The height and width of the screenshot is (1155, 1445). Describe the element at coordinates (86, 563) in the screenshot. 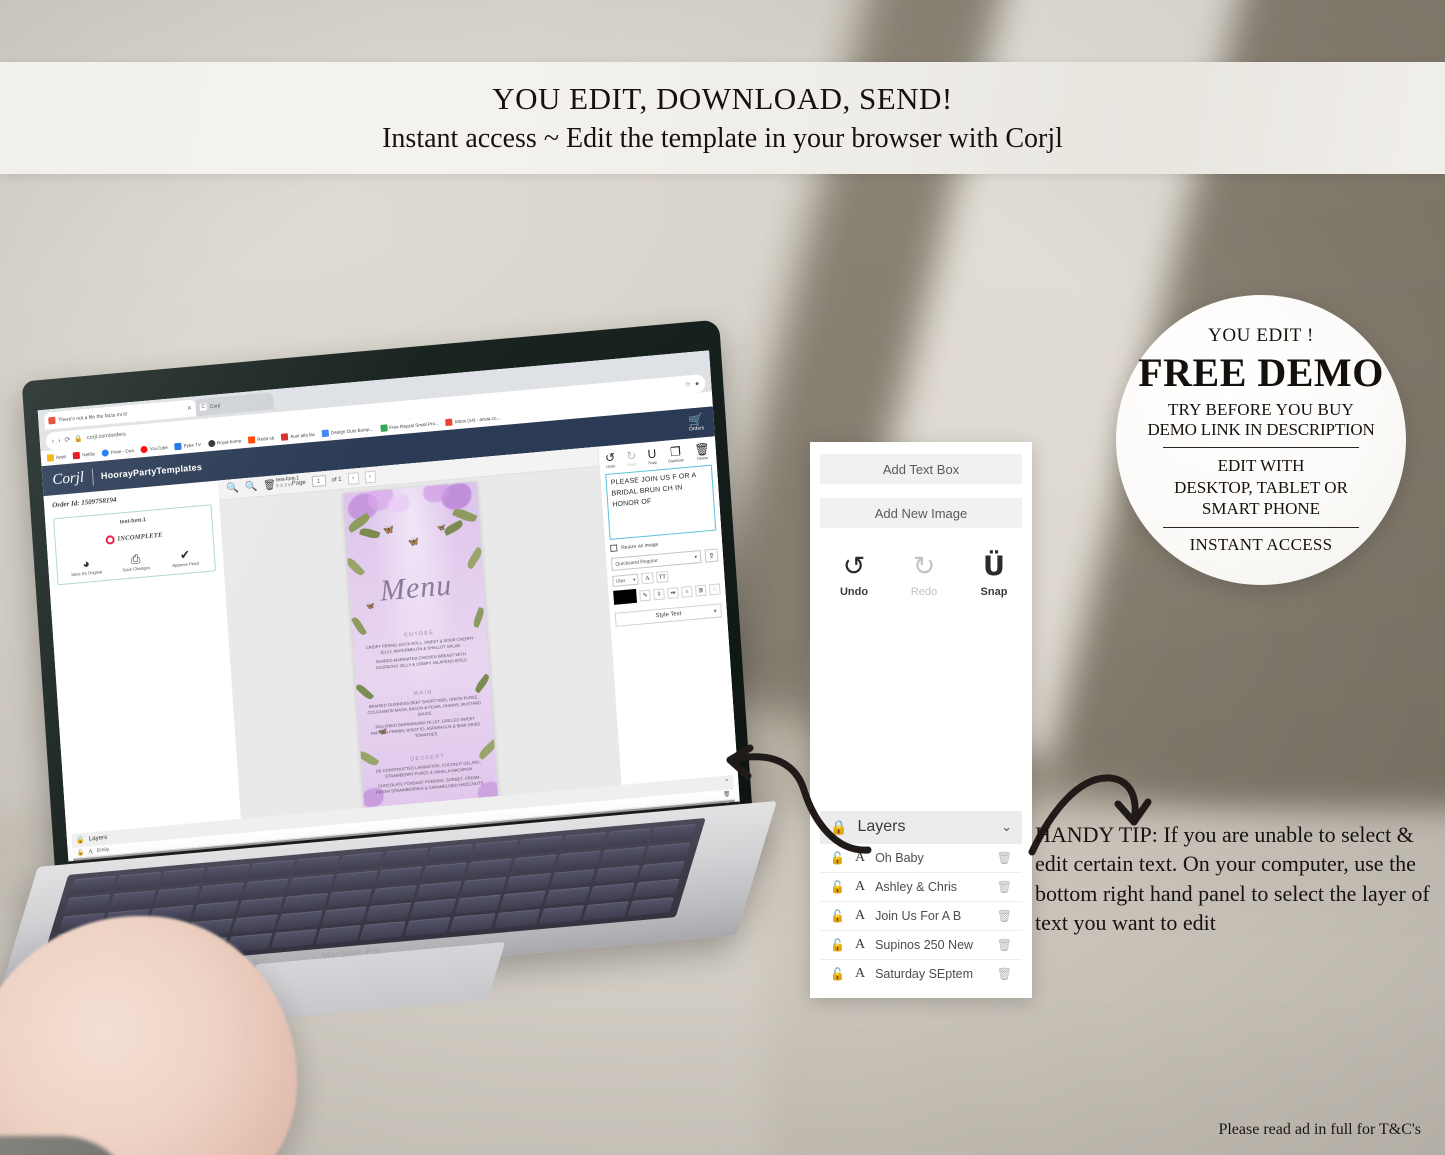

I see `save-original-icon: ◕` at that location.